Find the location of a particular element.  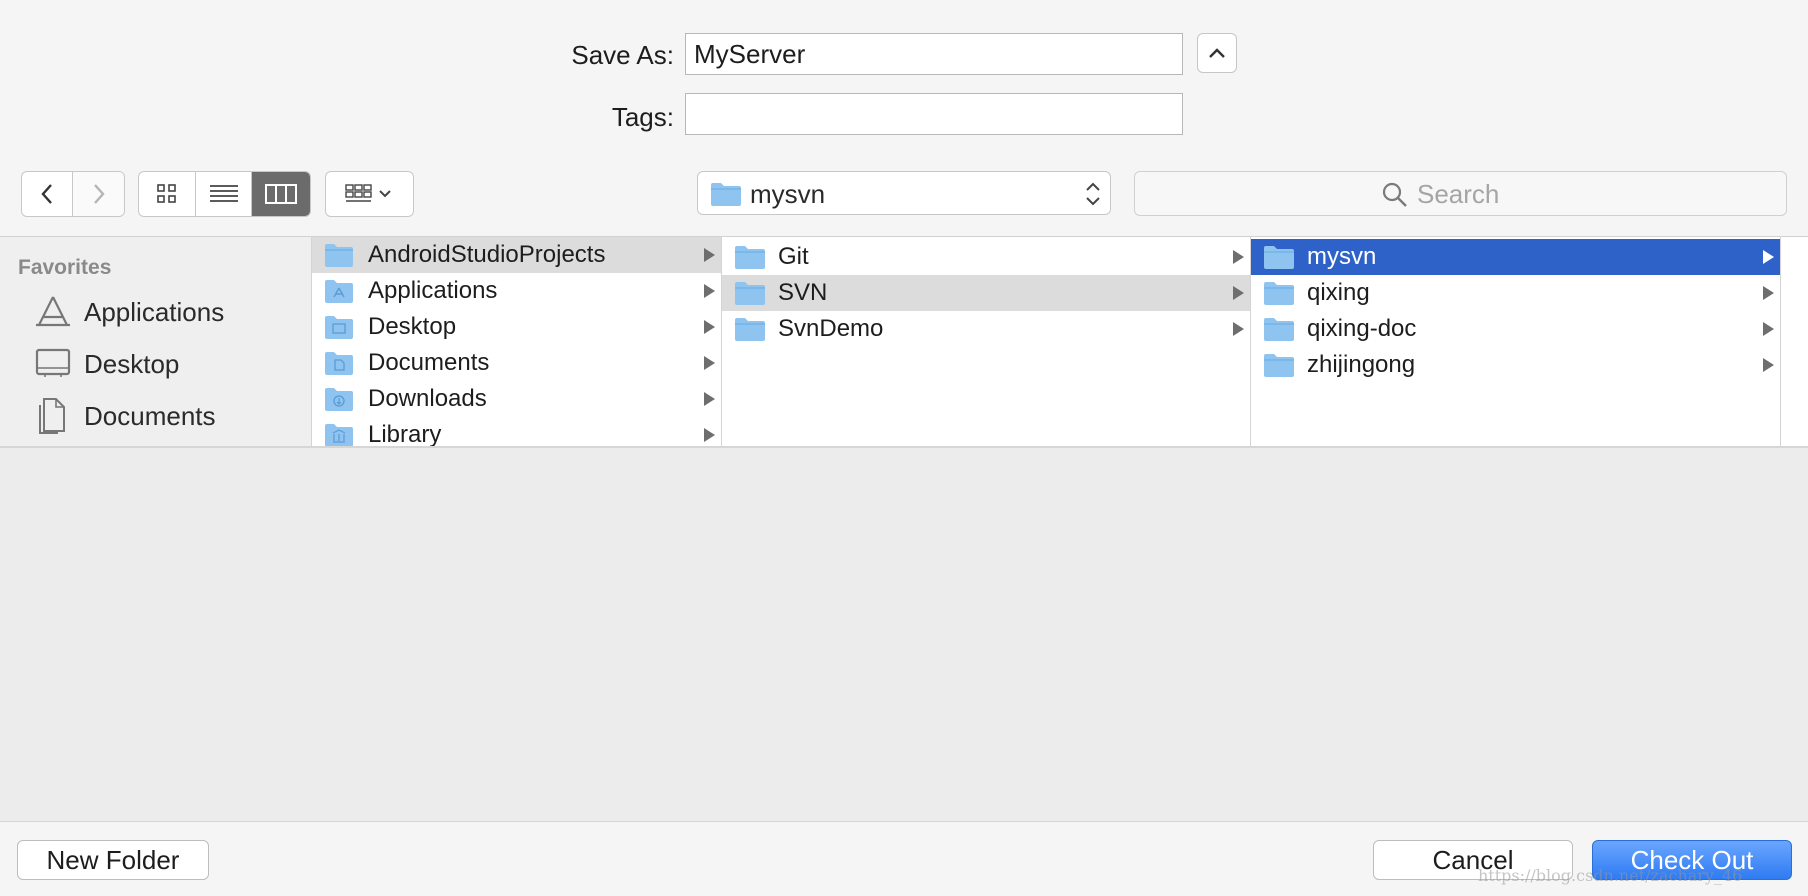

downloads-folder-icon is located at coordinates (339, 399).